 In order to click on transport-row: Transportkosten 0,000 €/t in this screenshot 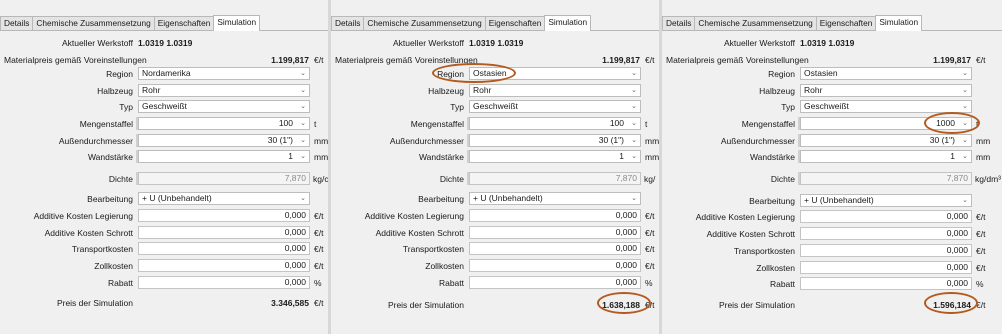, I will do `click(164, 249)`.